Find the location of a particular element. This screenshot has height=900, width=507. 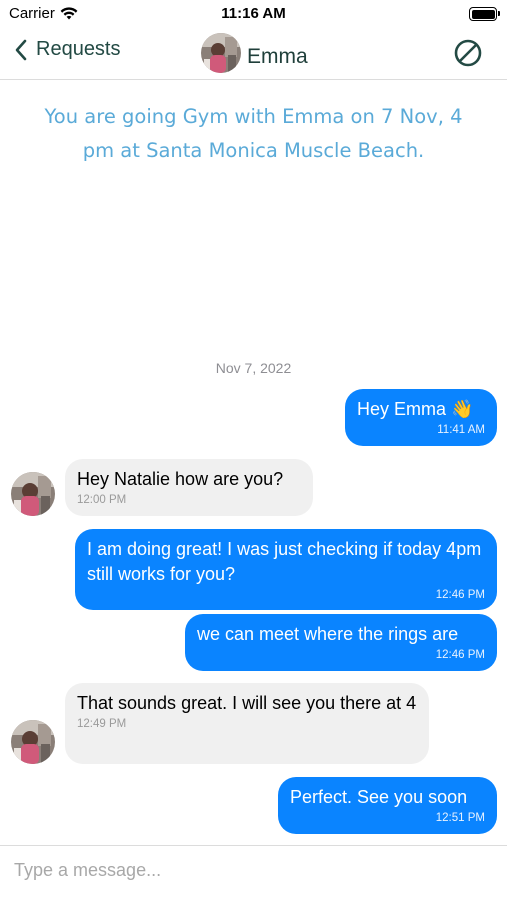

contact-header: Emma is located at coordinates (254, 53).